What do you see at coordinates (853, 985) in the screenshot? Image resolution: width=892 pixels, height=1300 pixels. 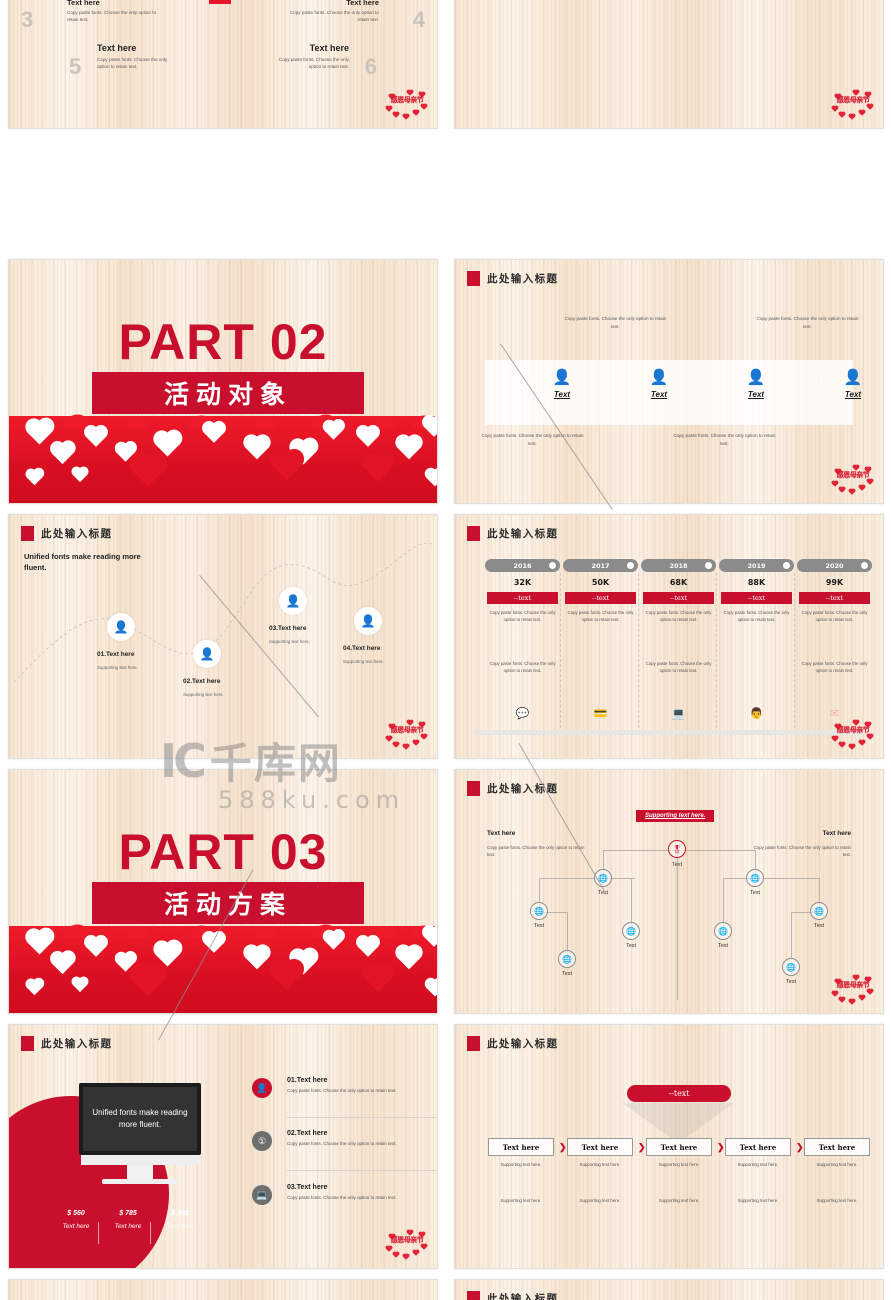 I see `stamp-text: 感恩母亲节` at bounding box center [853, 985].